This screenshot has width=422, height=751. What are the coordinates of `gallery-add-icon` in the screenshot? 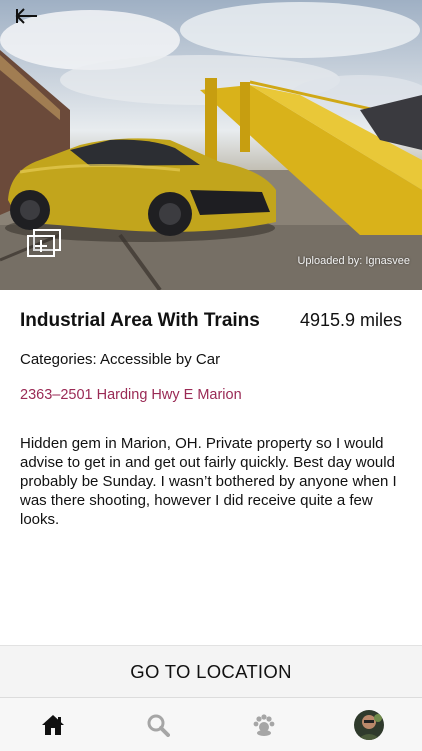 It's located at (44, 243).